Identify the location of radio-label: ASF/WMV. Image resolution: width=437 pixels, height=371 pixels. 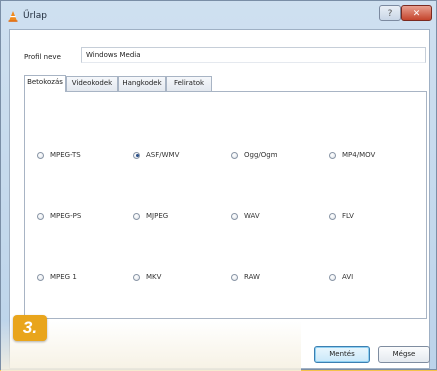
(163, 155).